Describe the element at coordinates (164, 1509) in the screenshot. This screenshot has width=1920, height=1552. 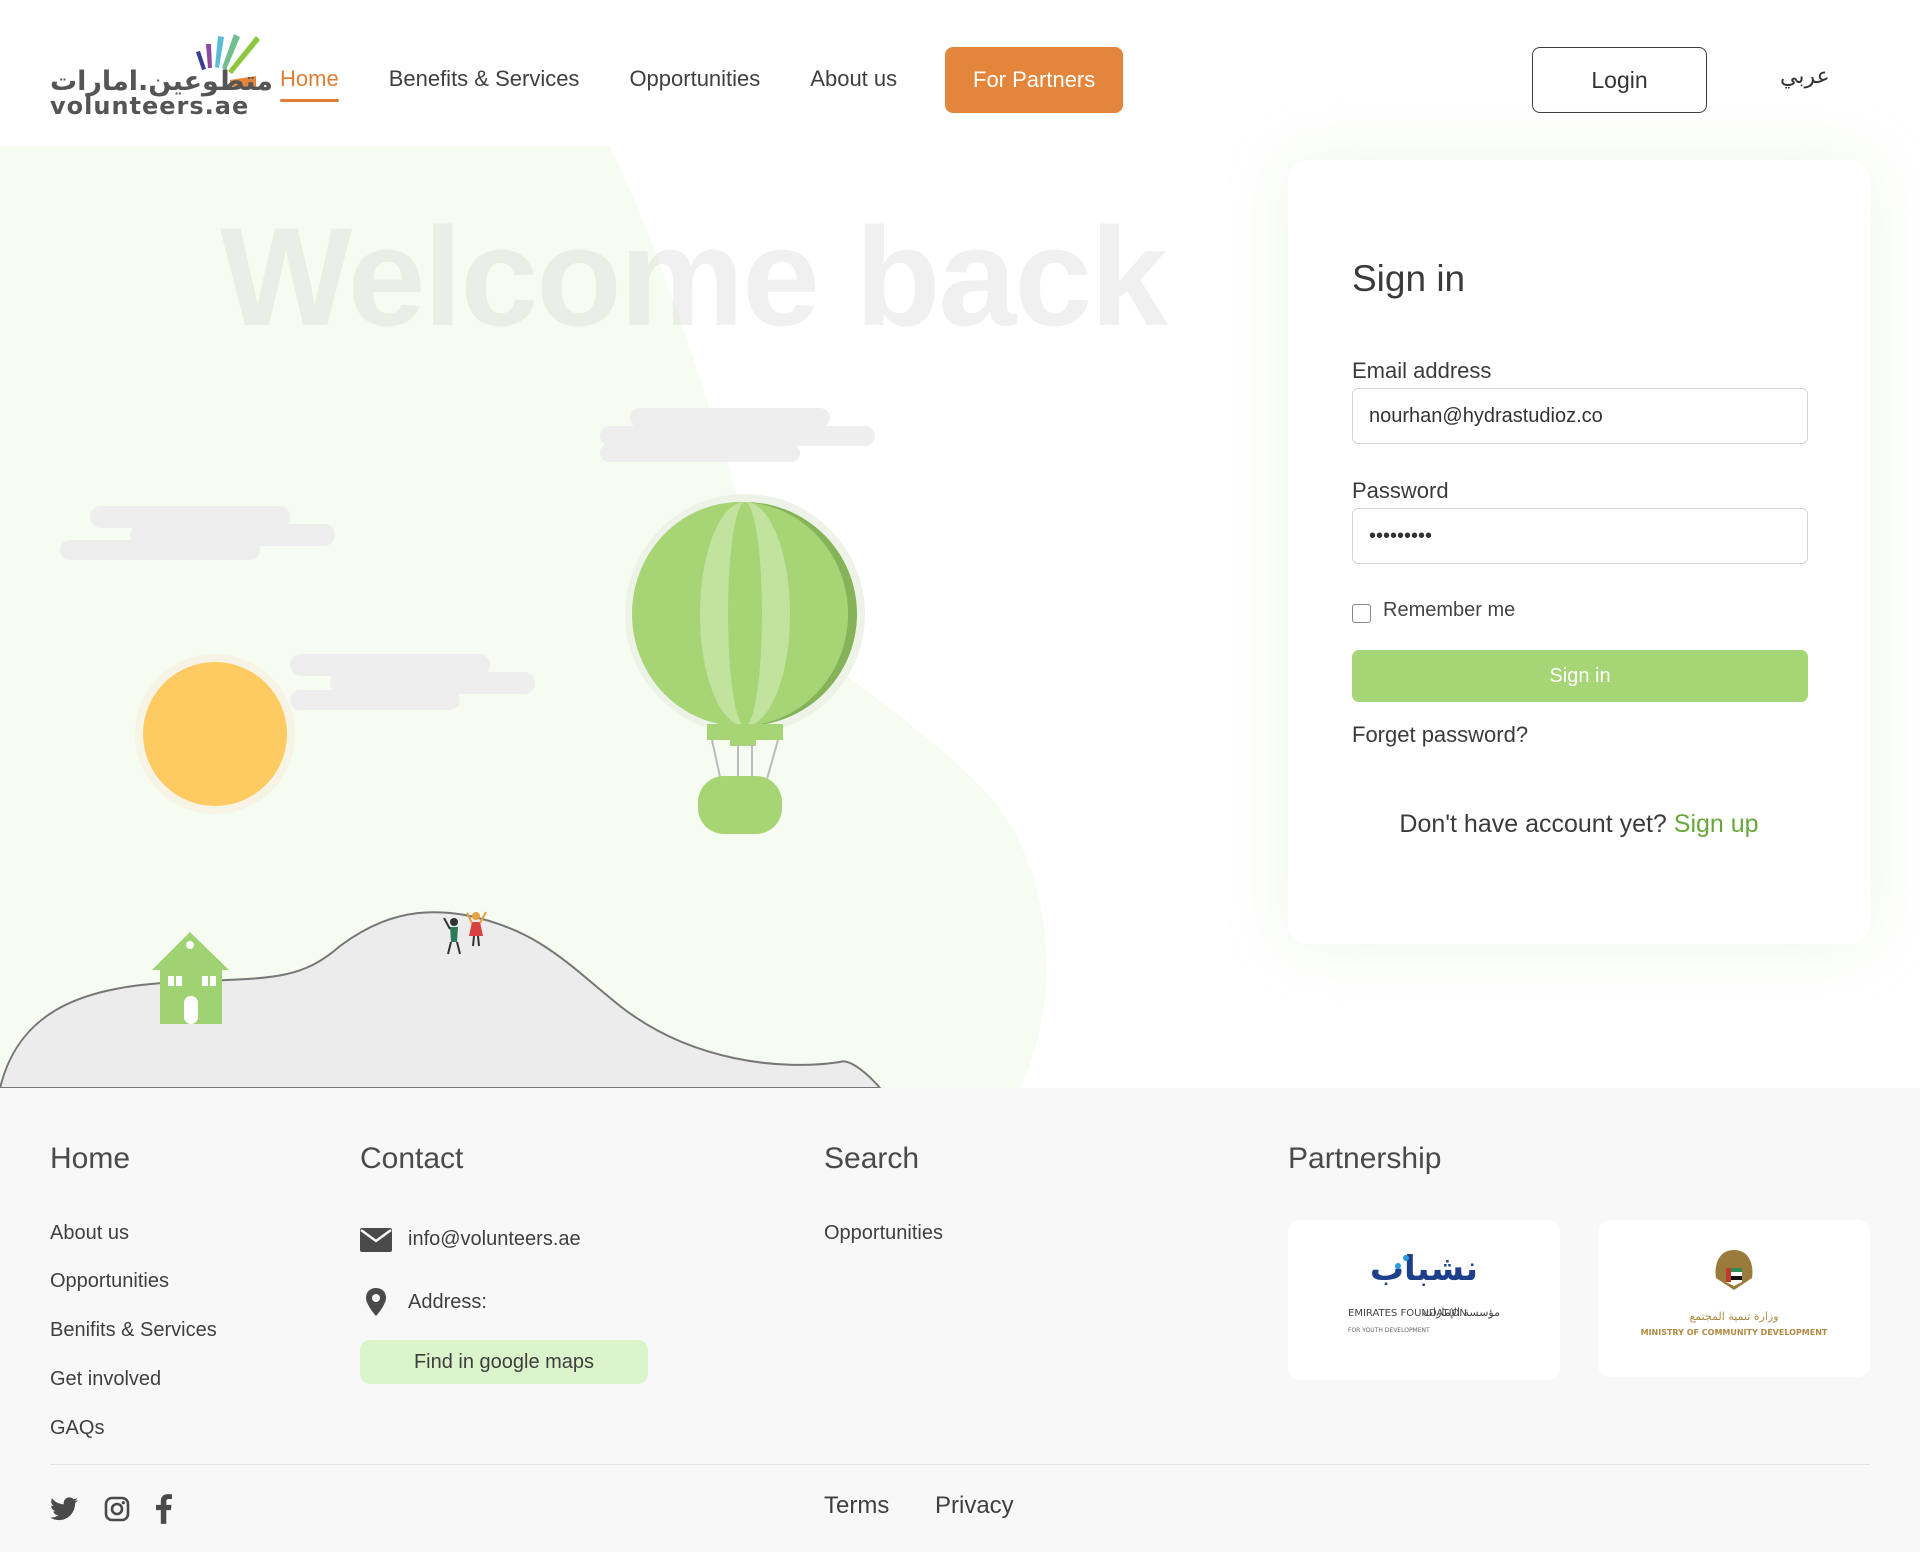
I see `facebook-icon` at that location.